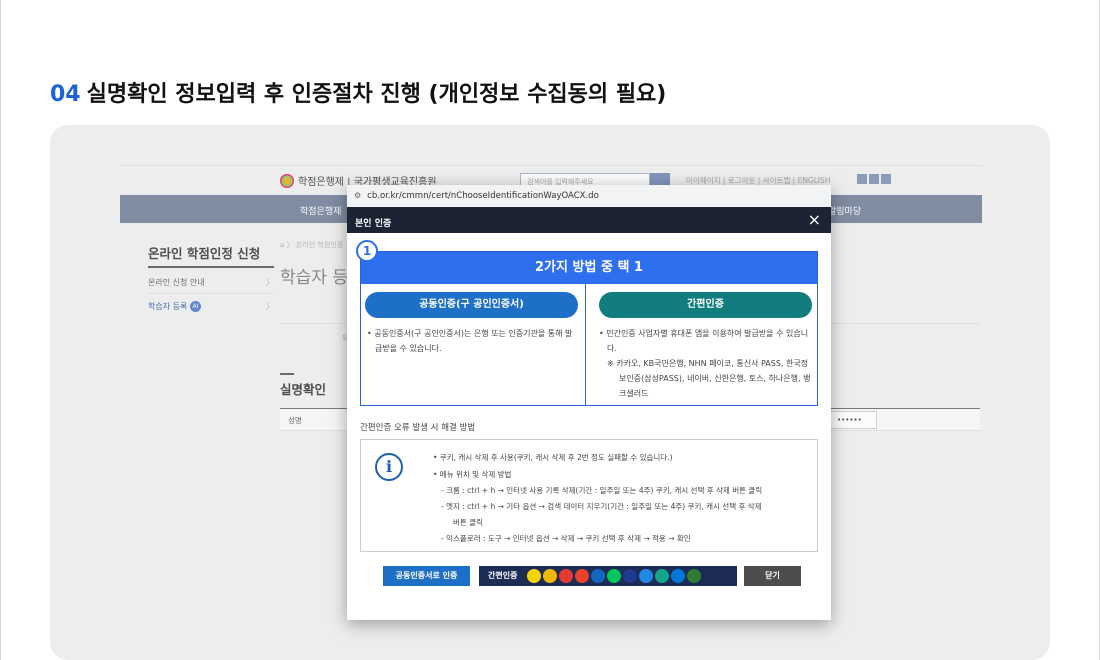 The width and height of the screenshot is (1100, 660). I want to click on error-help-title: 간편인증 오류 발생 시 해결 방법, so click(418, 428).